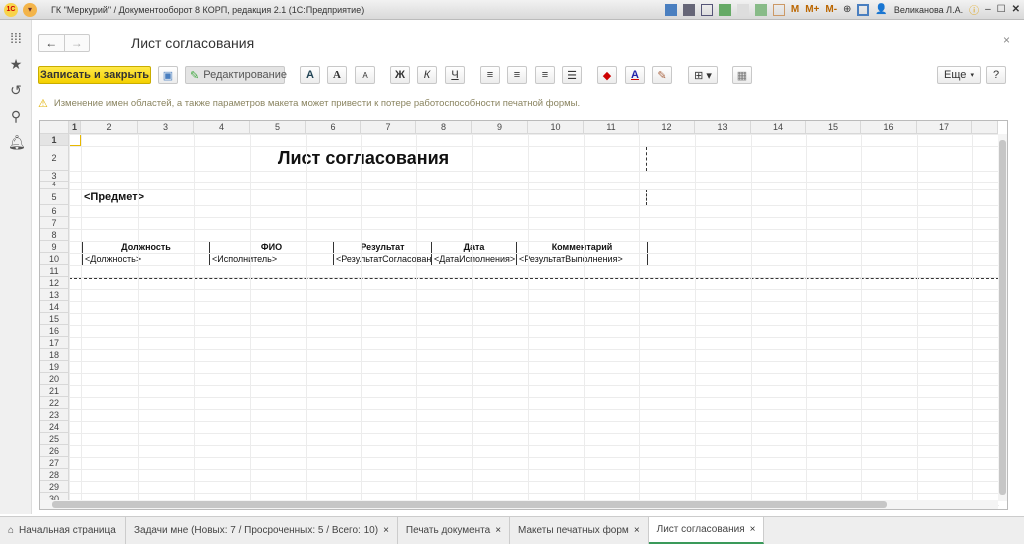 The width and height of the screenshot is (1024, 544). I want to click on row-header: 4, so click(54, 185).